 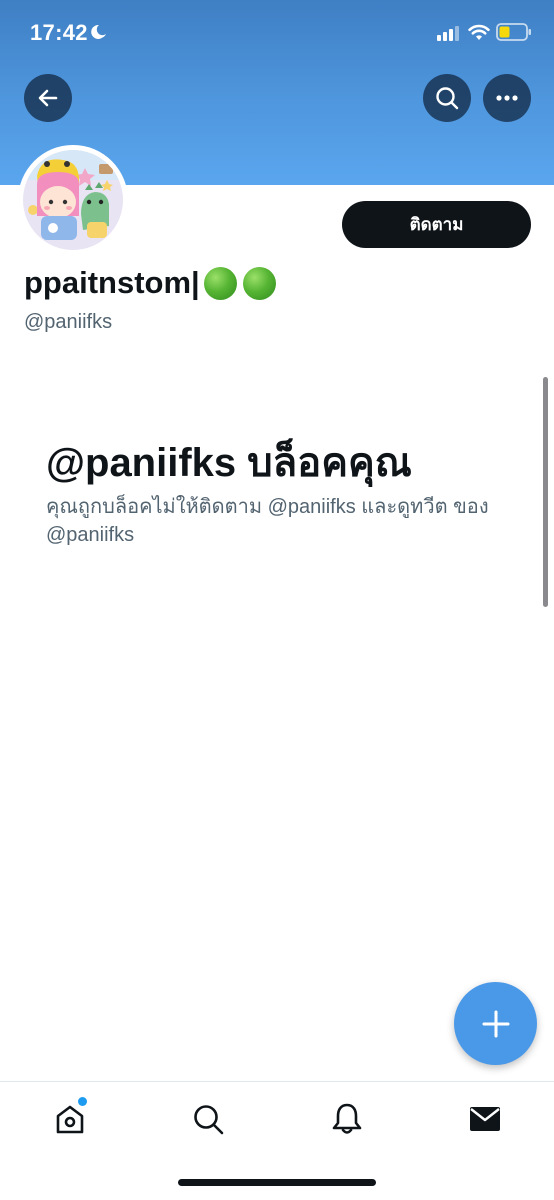 What do you see at coordinates (436, 224) in the screenshot?
I see `follow-button: ติดตาม` at bounding box center [436, 224].